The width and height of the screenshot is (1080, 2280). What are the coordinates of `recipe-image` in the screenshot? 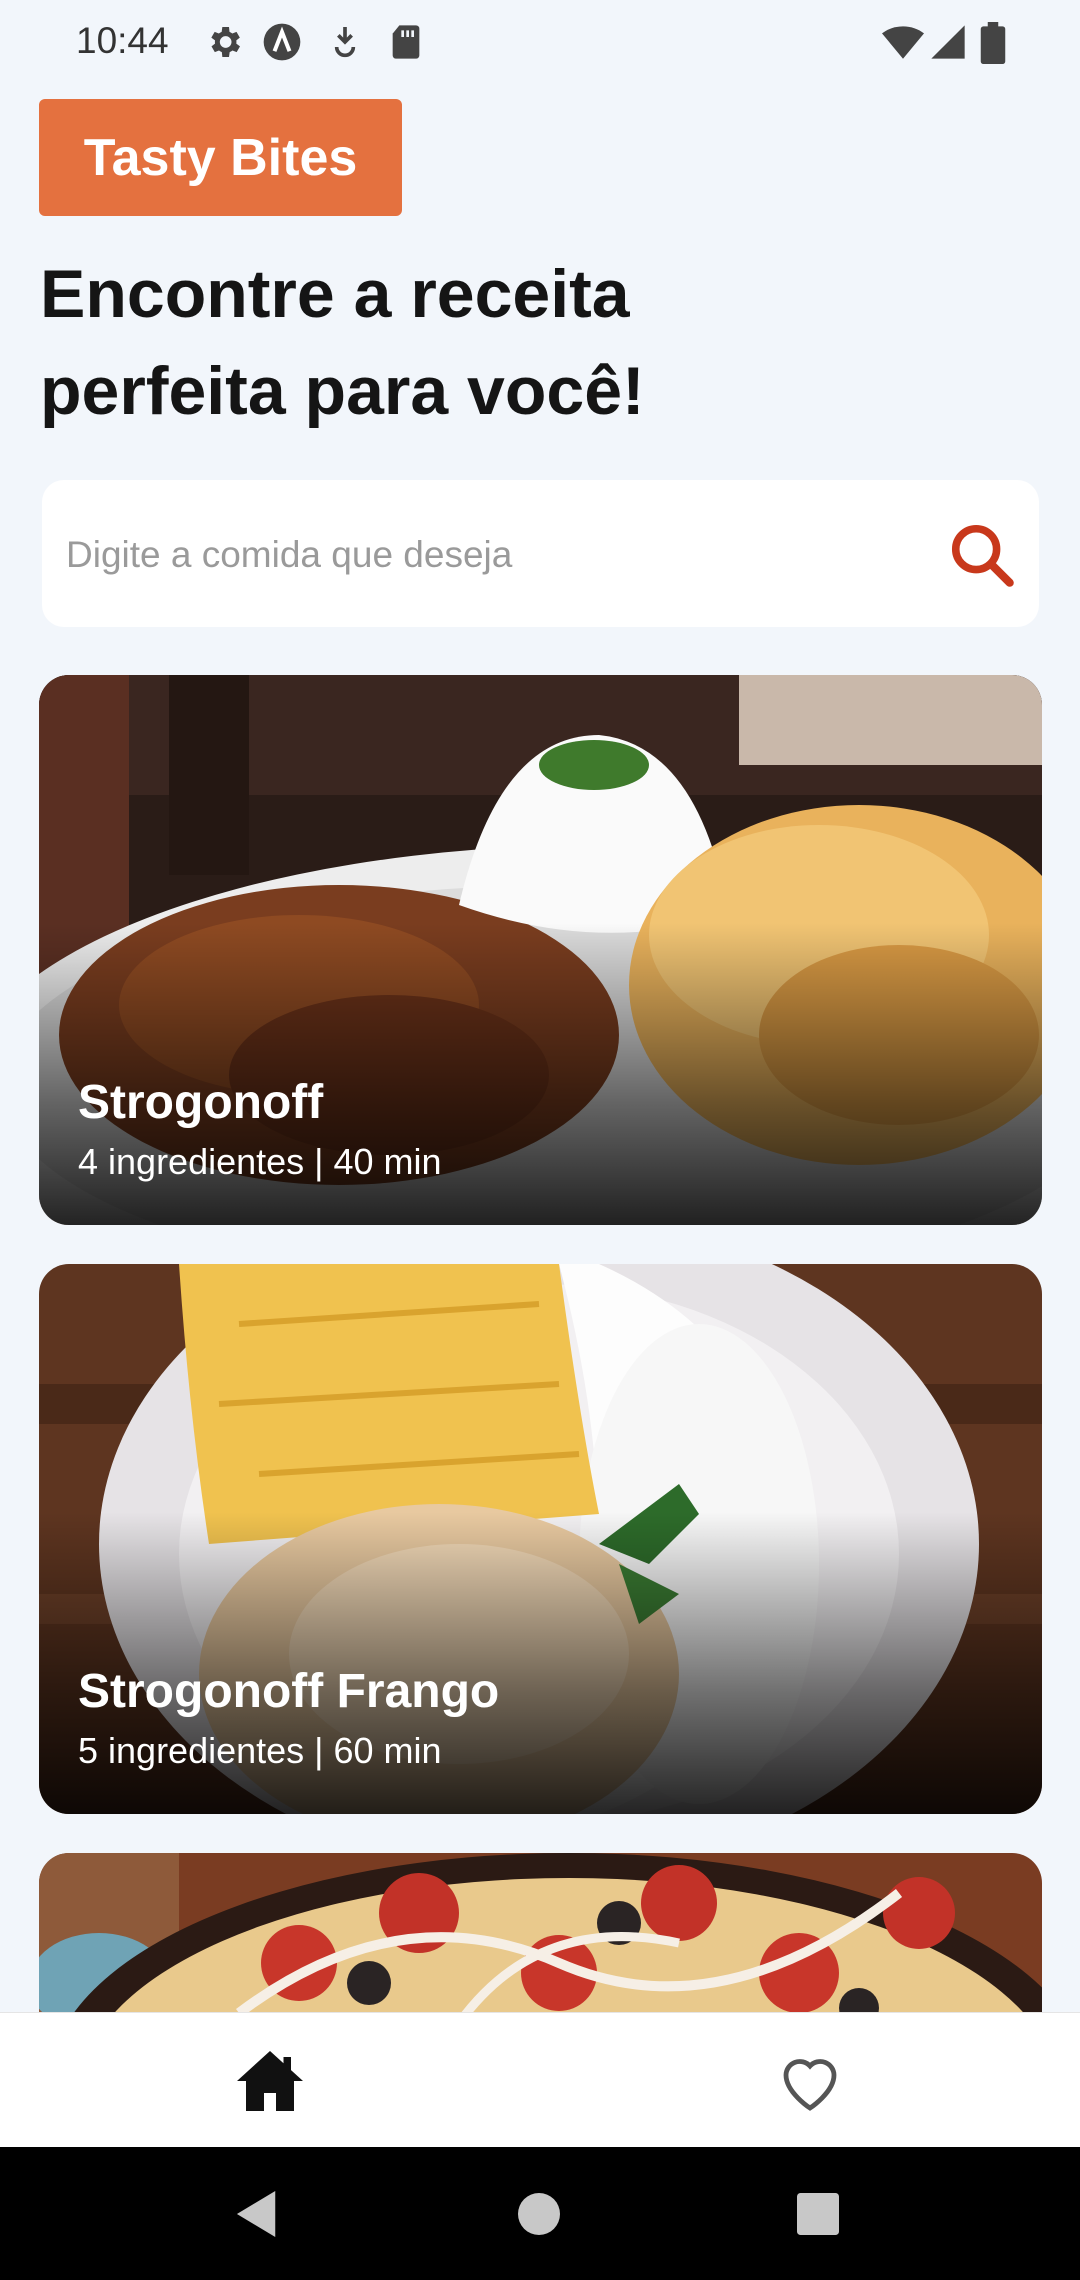 It's located at (540, 1943).